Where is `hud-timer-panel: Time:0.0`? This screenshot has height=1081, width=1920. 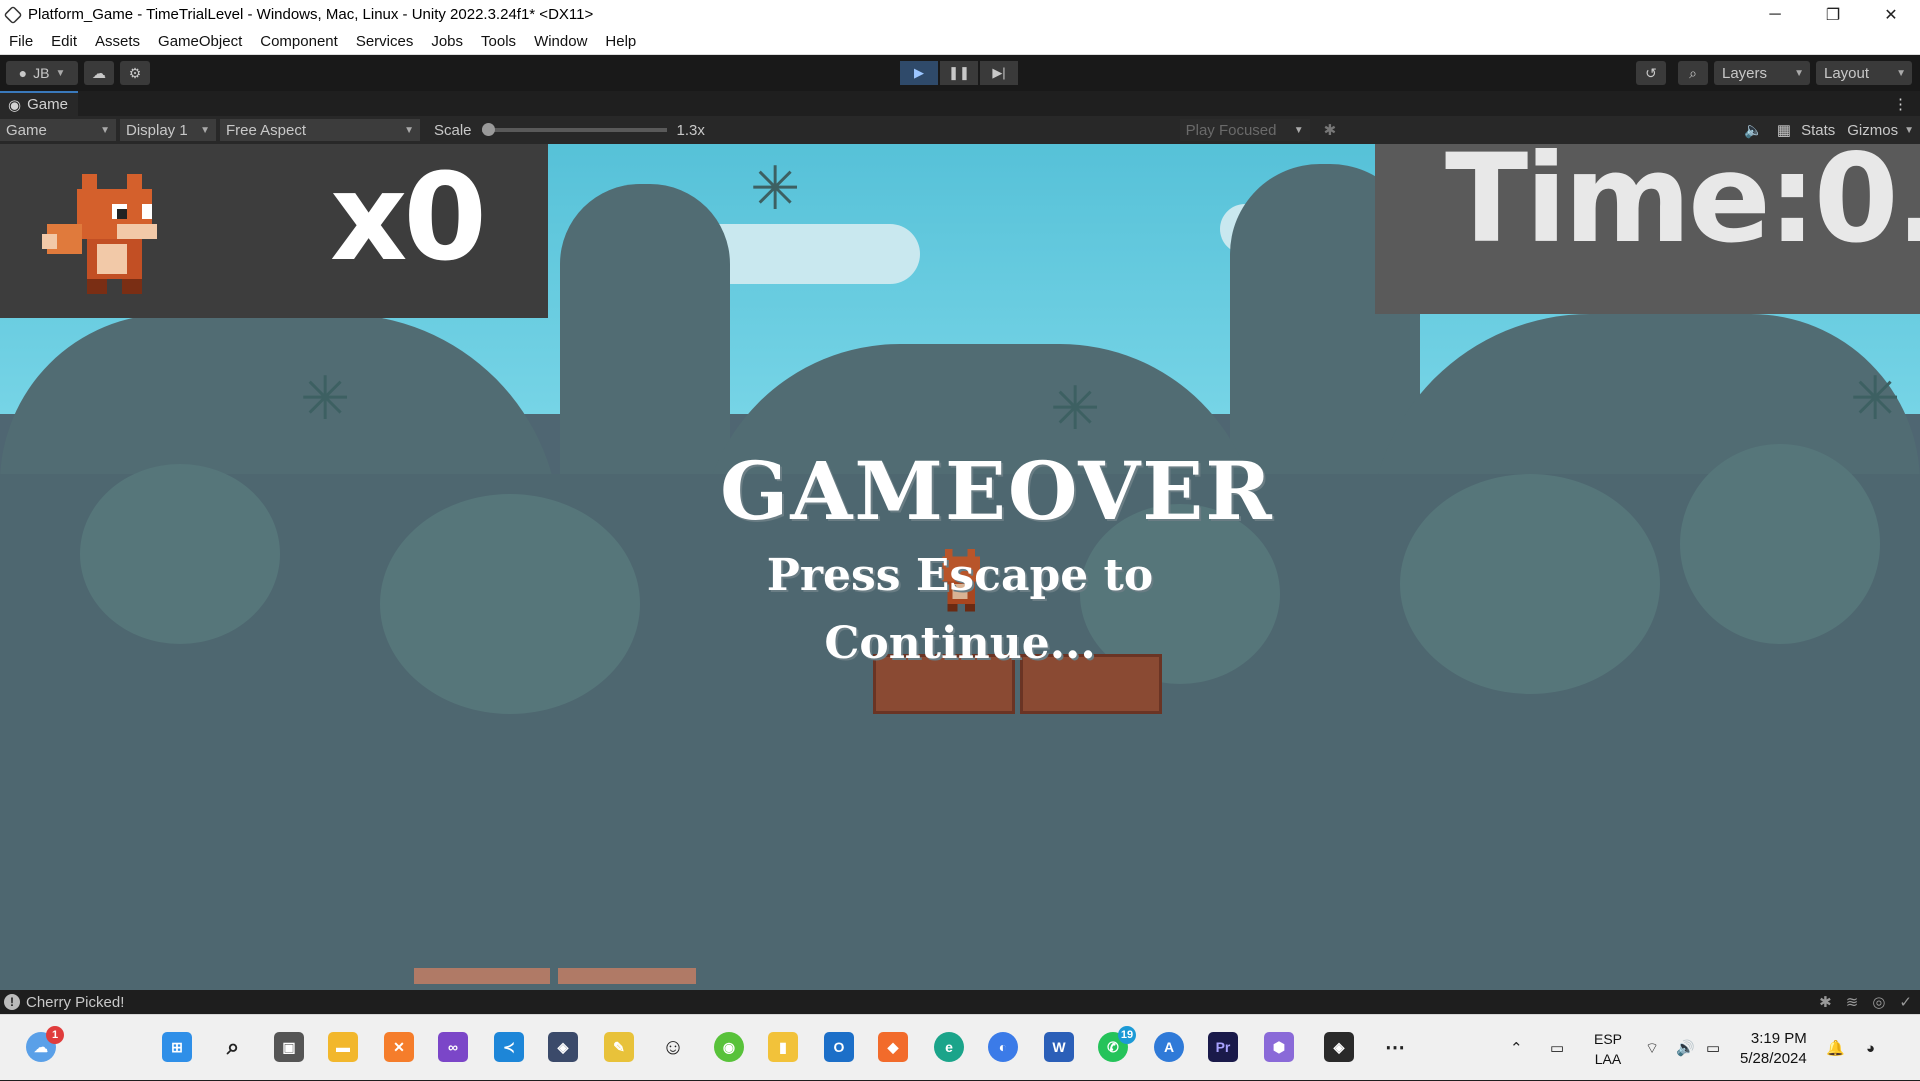 hud-timer-panel: Time:0.0 is located at coordinates (1647, 229).